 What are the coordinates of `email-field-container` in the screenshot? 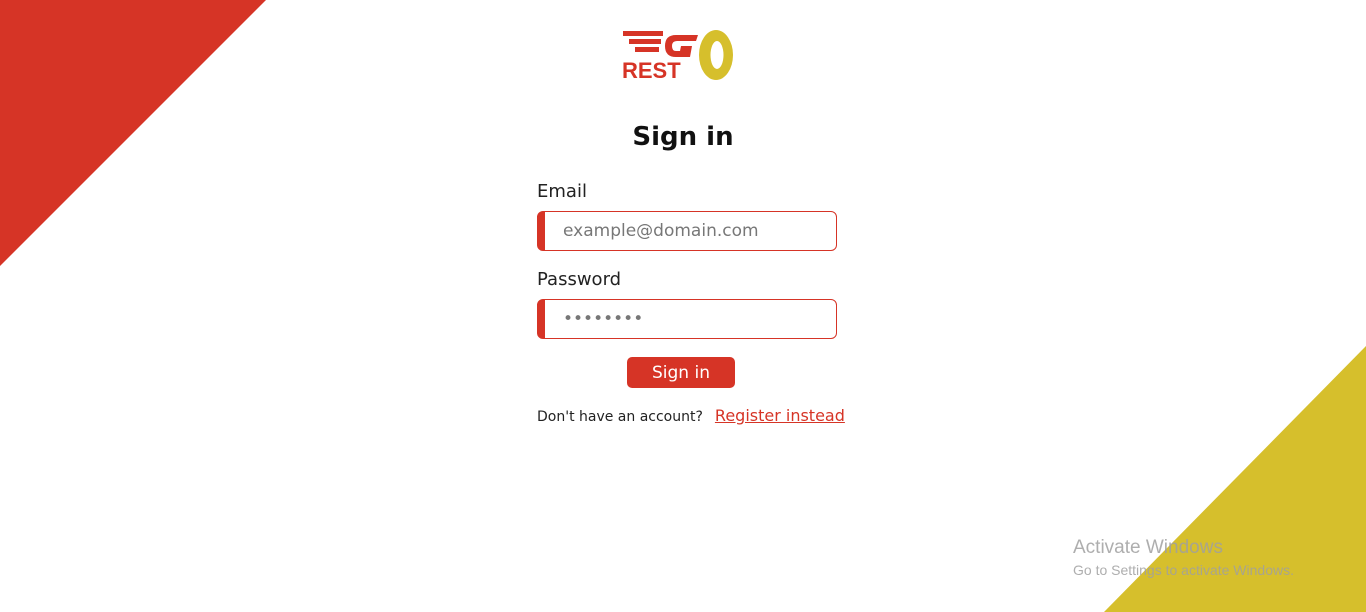 It's located at (687, 231).